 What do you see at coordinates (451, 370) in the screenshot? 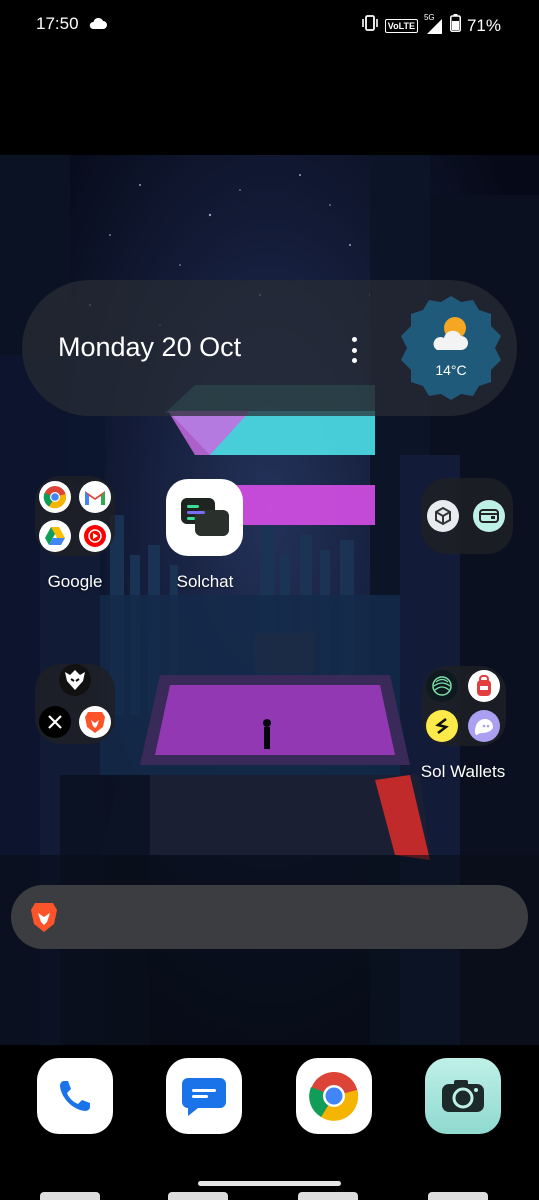
I see `temperature-text: 14°C` at bounding box center [451, 370].